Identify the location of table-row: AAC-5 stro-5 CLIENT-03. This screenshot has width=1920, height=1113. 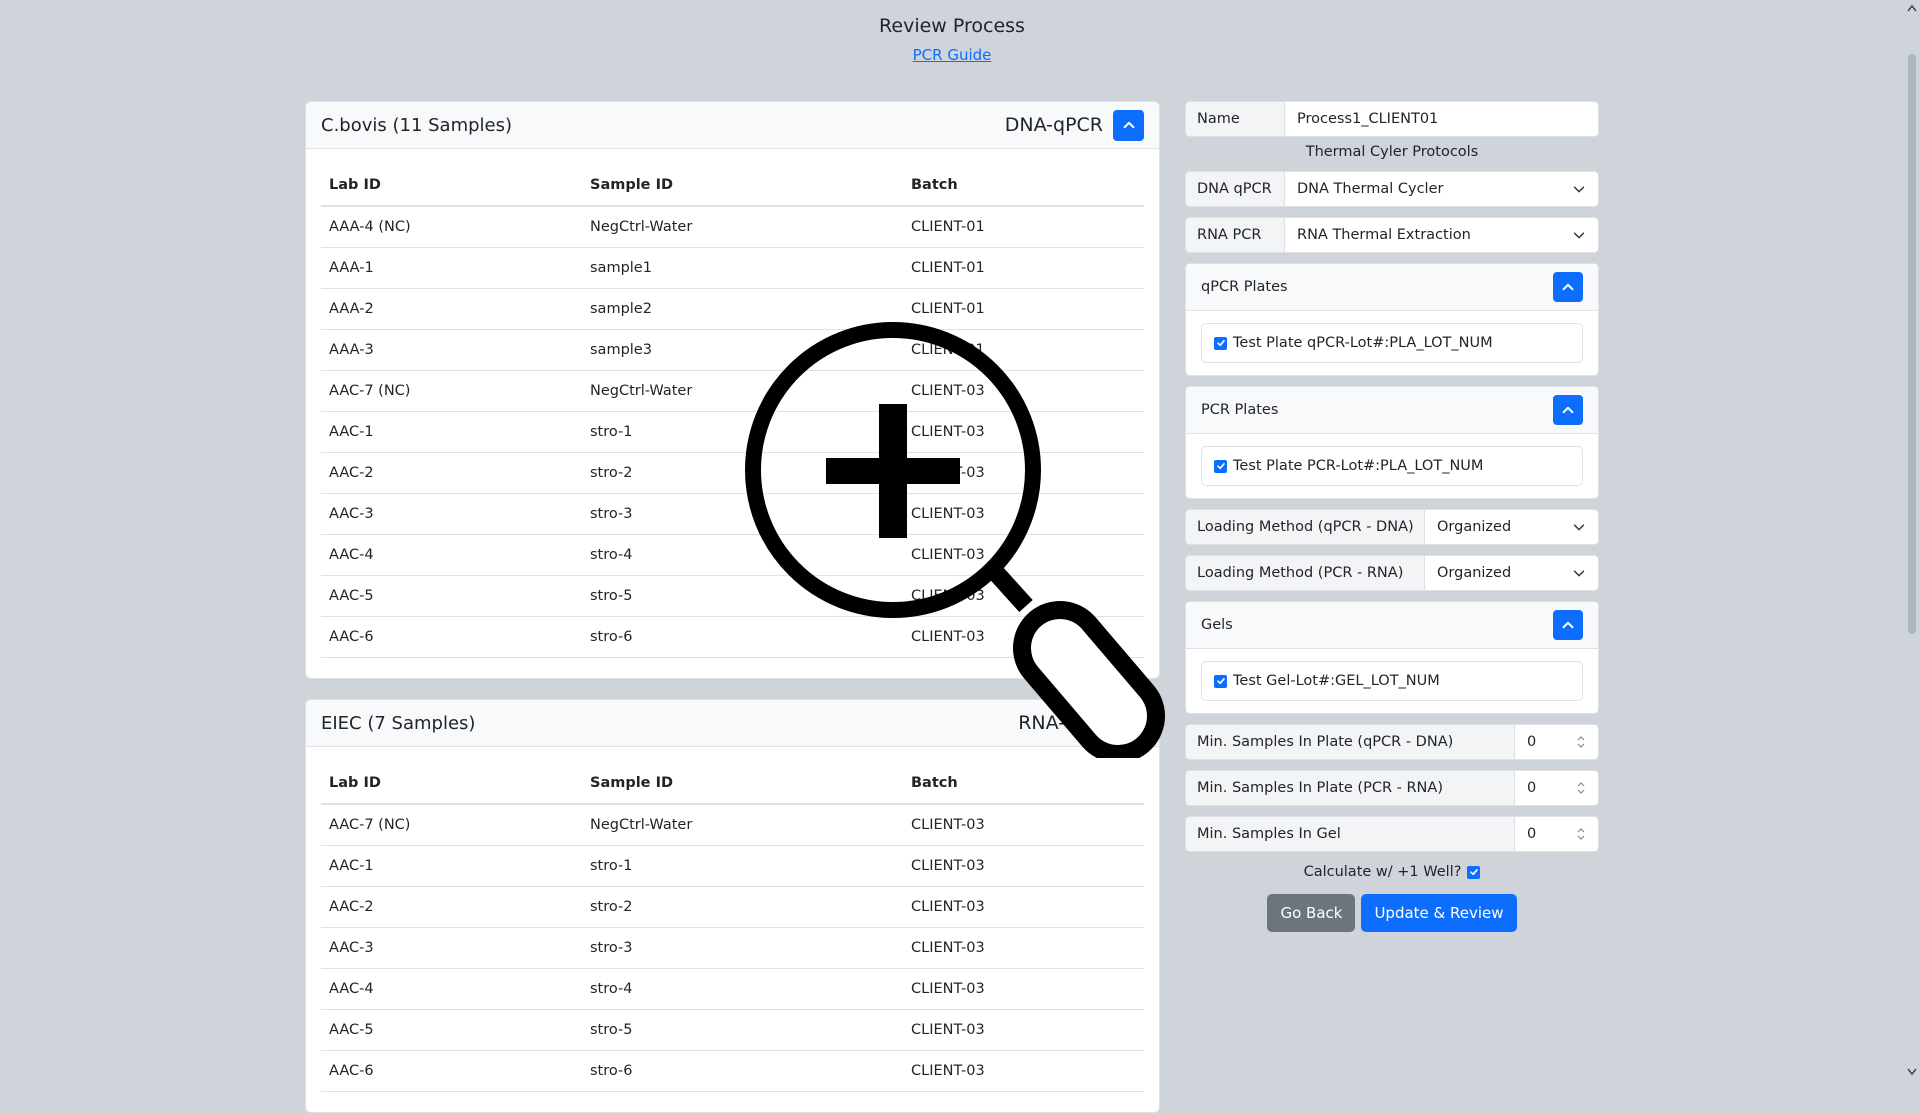
(732, 1030).